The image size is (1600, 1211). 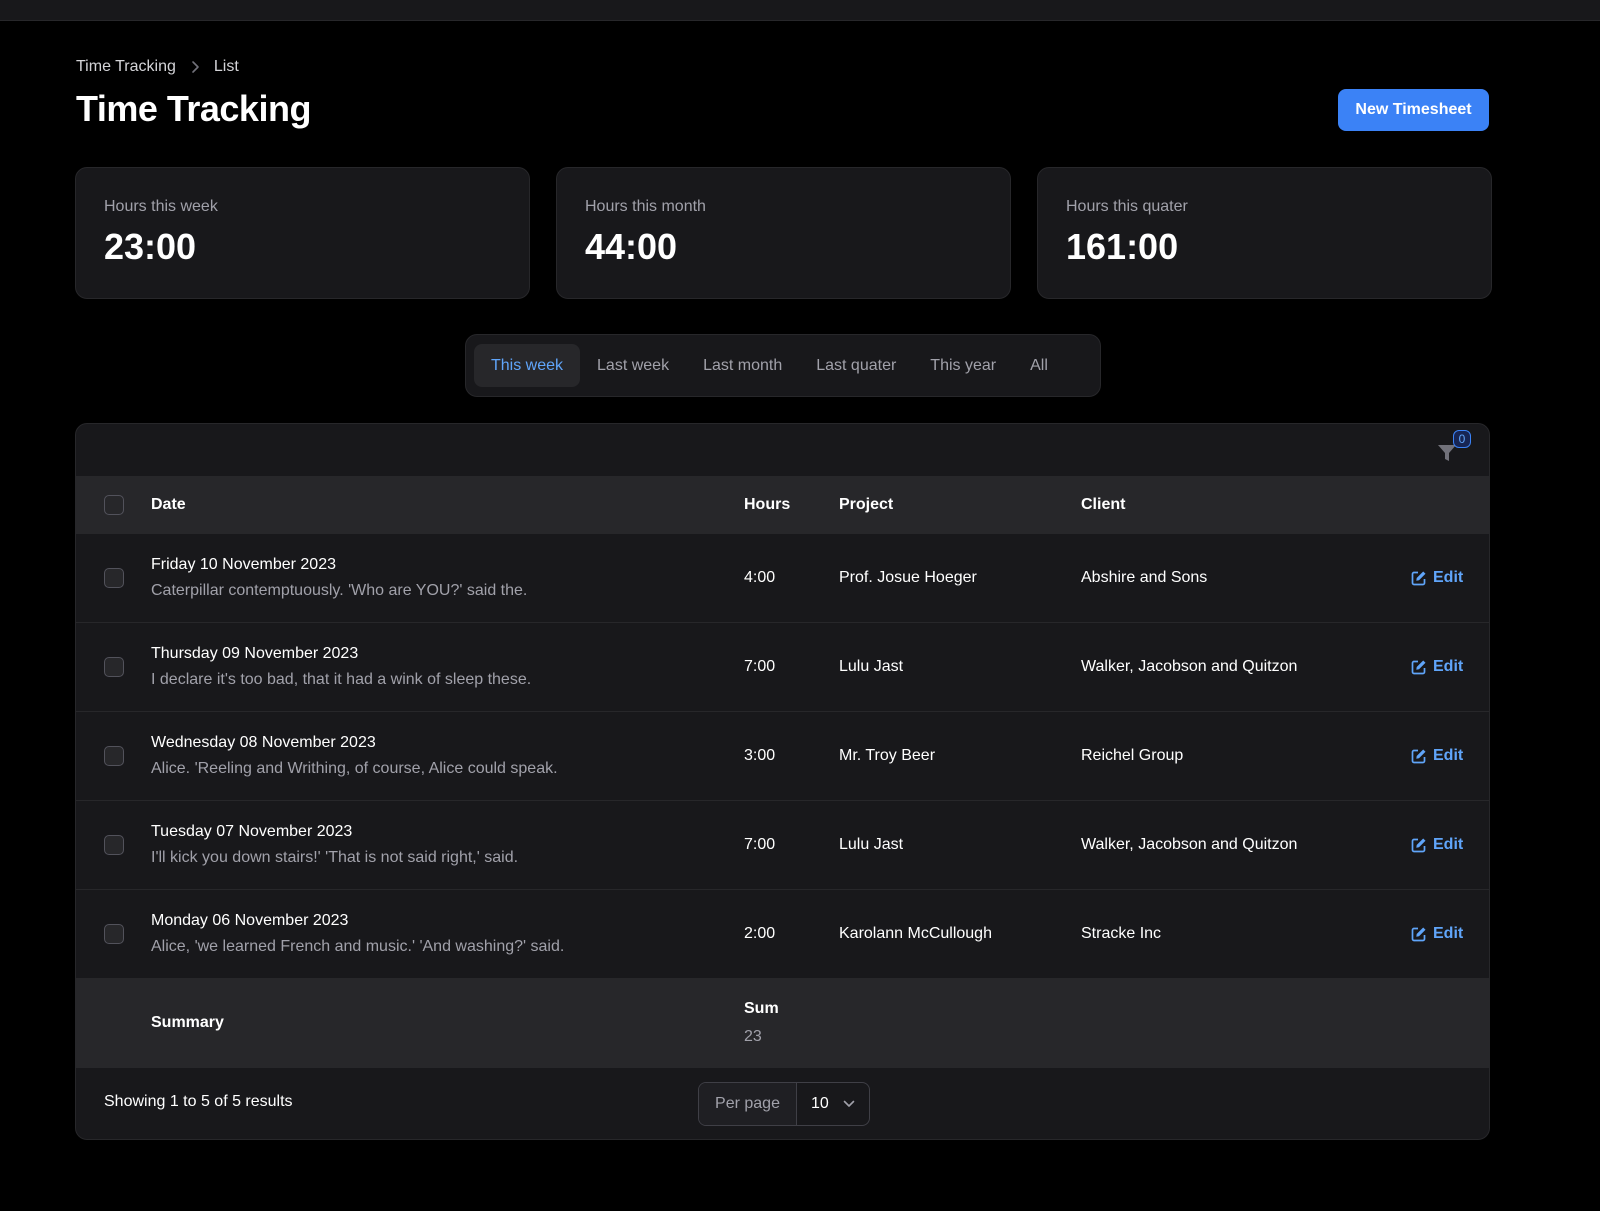 What do you see at coordinates (150, 246) in the screenshot?
I see `stat-value: 23:00` at bounding box center [150, 246].